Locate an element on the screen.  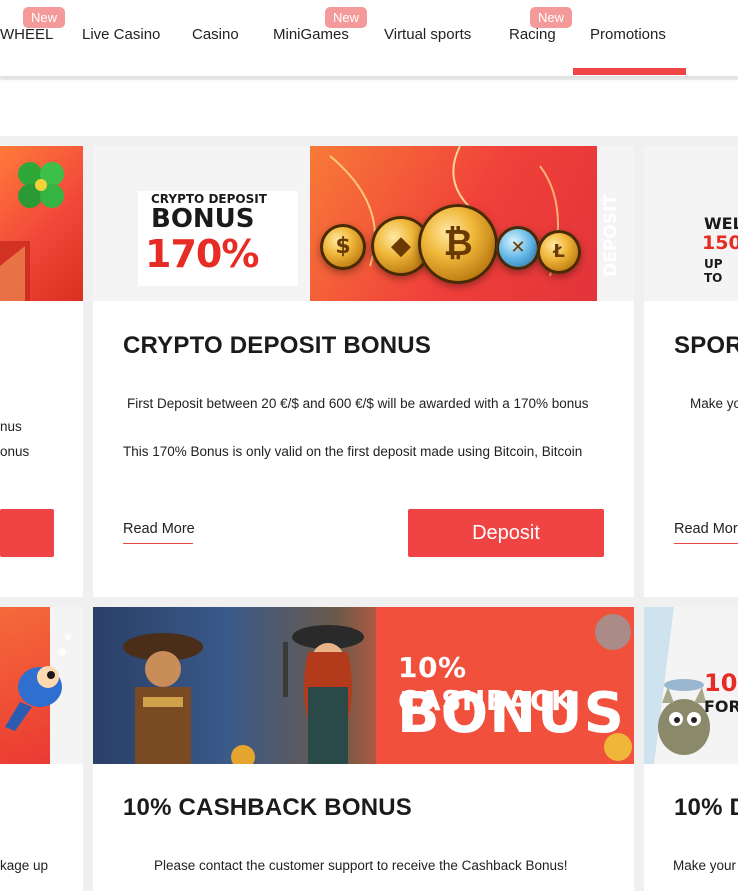
new-badge-wheel: New is located at coordinates (44, 17).